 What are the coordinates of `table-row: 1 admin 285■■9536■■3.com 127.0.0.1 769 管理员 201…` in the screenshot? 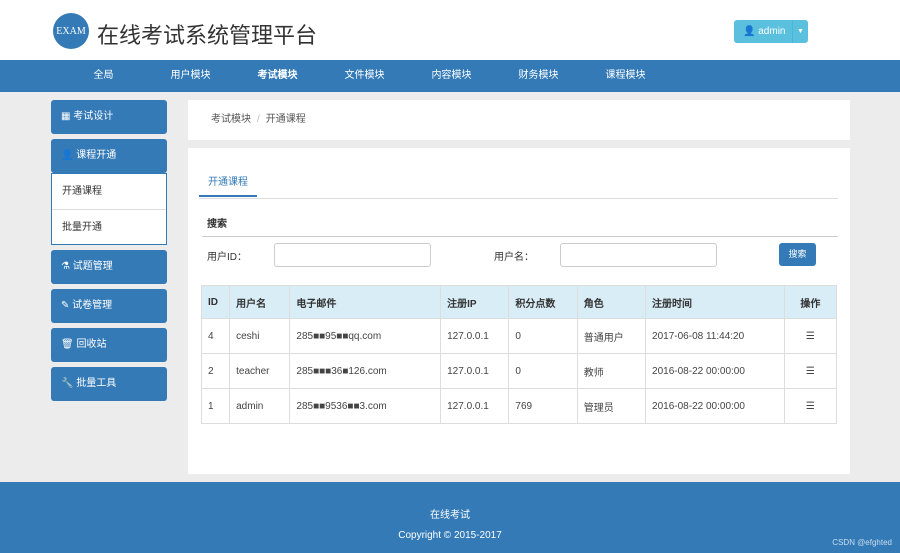 It's located at (519, 406).